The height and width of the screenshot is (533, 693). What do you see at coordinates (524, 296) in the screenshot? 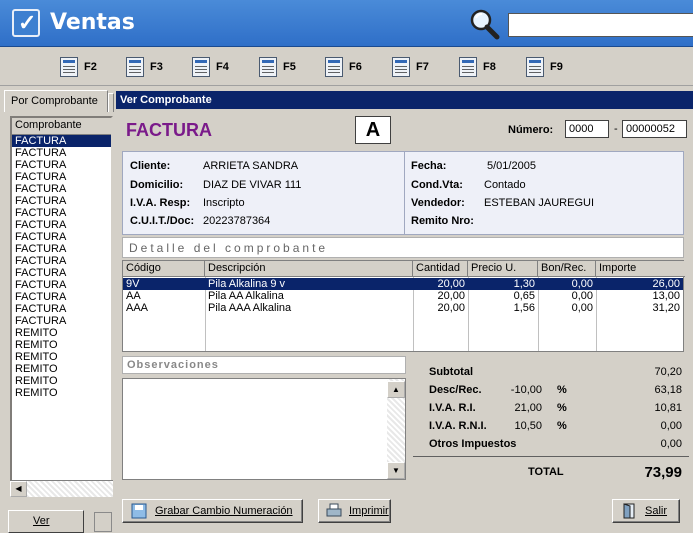
I see `table-cell: 0,65` at bounding box center [524, 296].